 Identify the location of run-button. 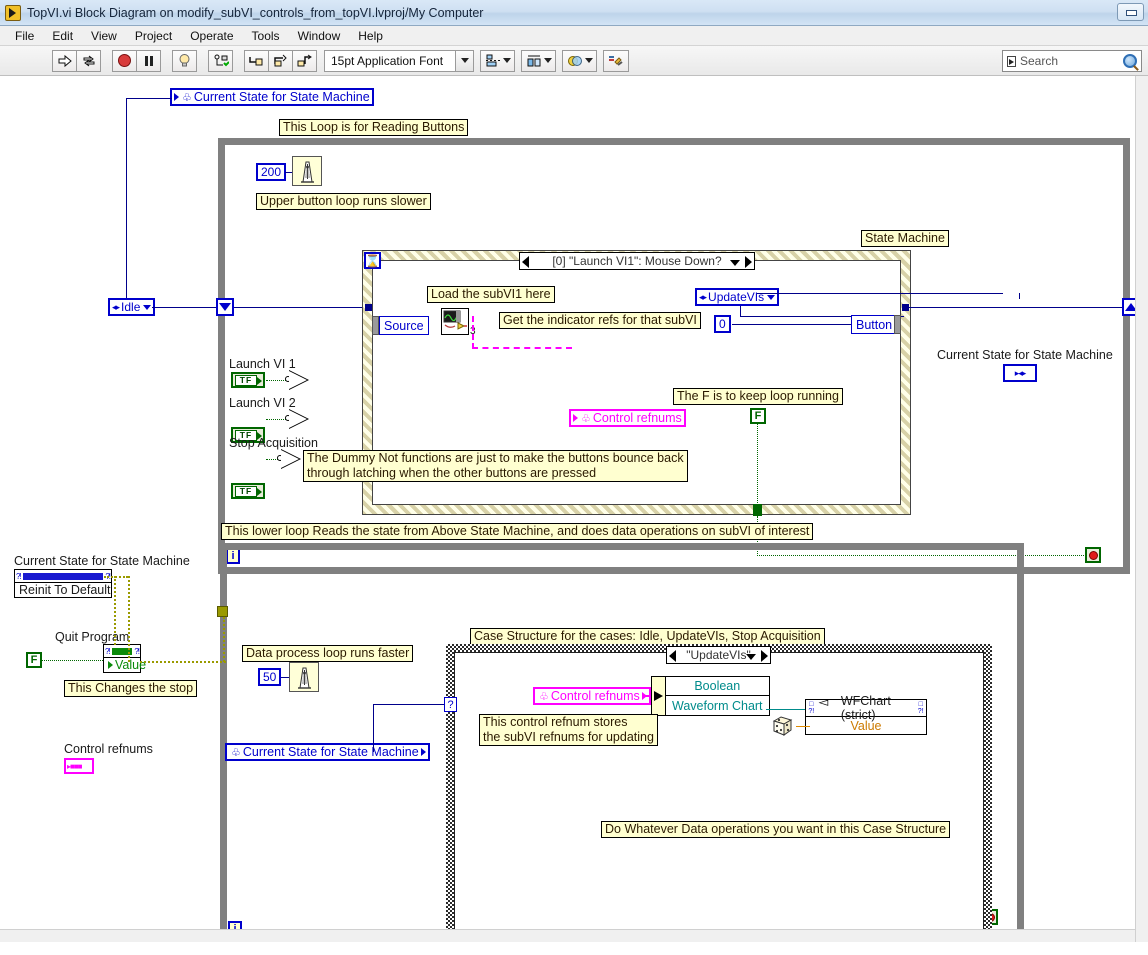
(64, 60).